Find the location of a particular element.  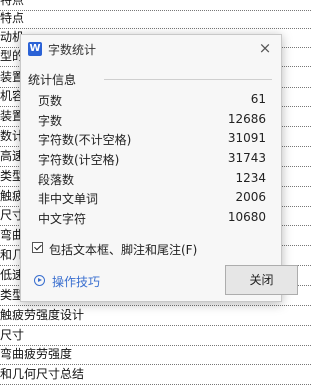

stat-value: 1234 is located at coordinates (250, 177).